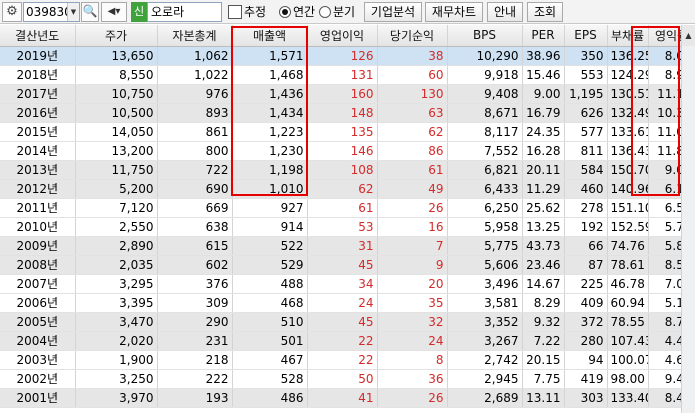 Image resolution: width=695 pixels, height=413 pixels. I want to click on bps-cell: 5,606, so click(485, 265).